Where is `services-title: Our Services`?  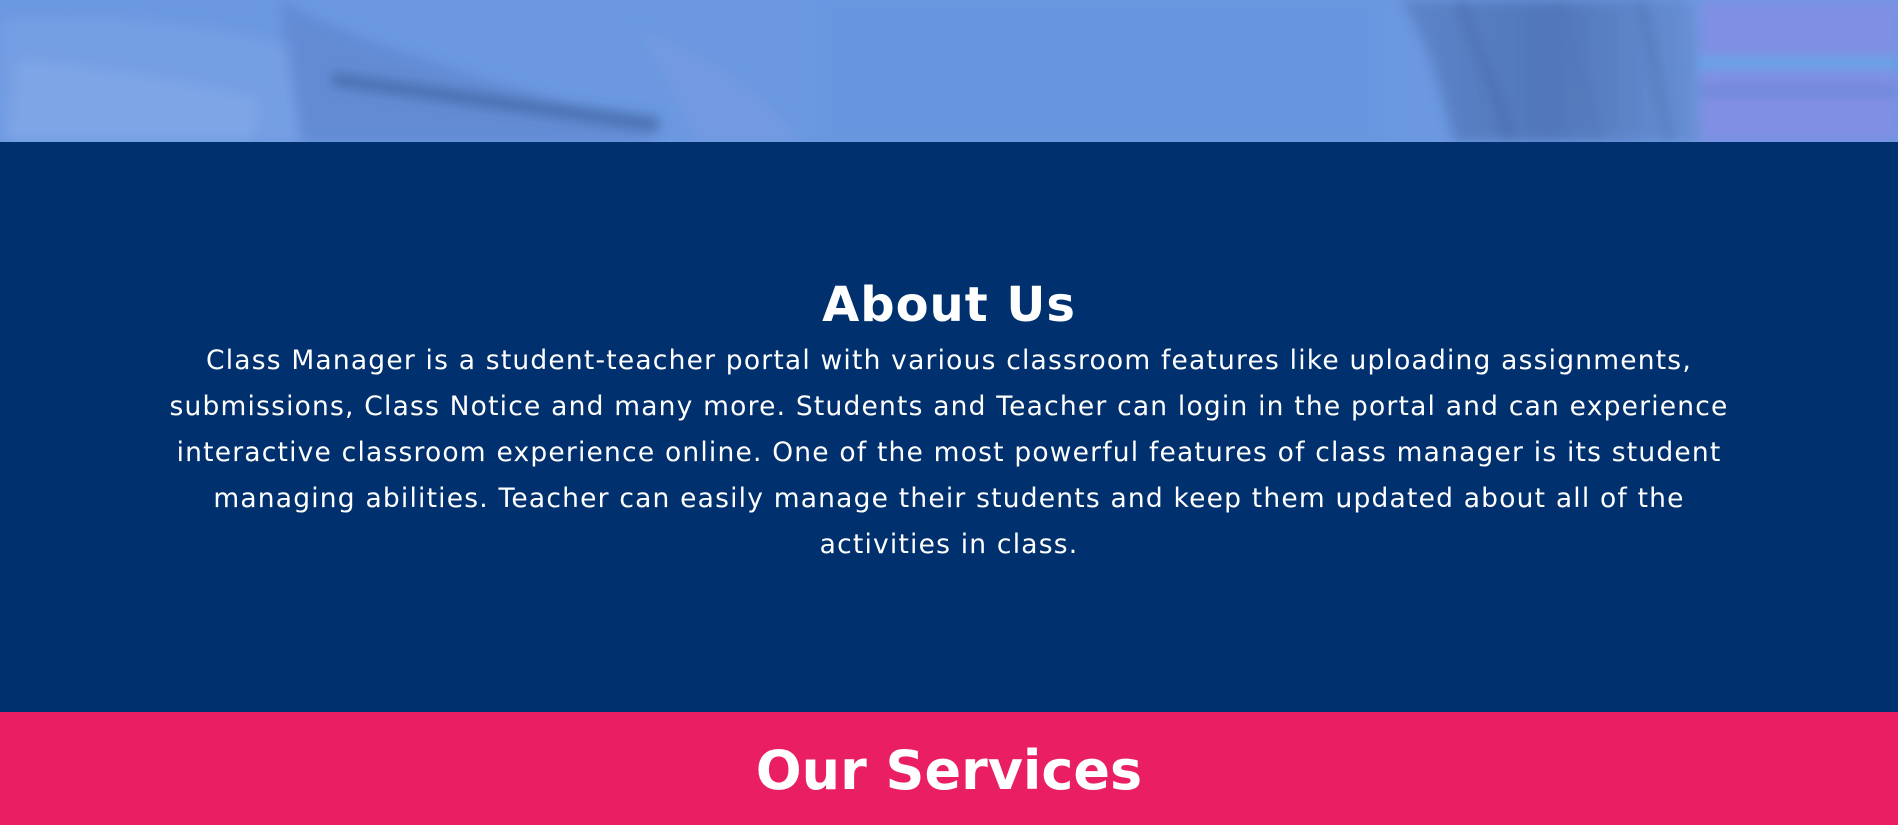
services-title: Our Services is located at coordinates (949, 770).